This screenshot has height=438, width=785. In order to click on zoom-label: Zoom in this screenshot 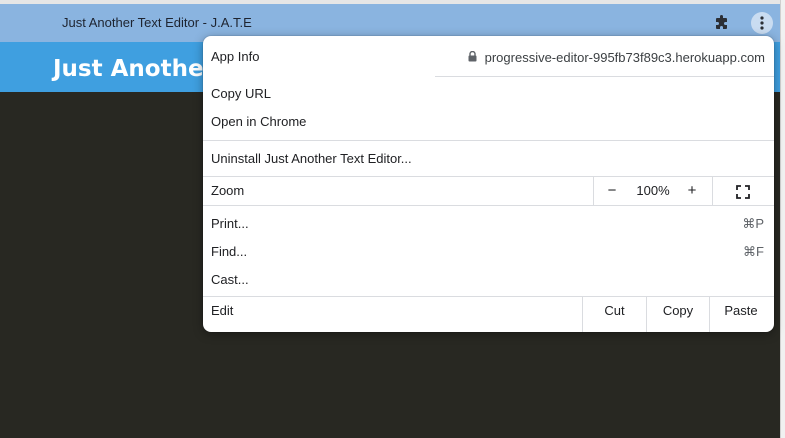, I will do `click(228, 190)`.